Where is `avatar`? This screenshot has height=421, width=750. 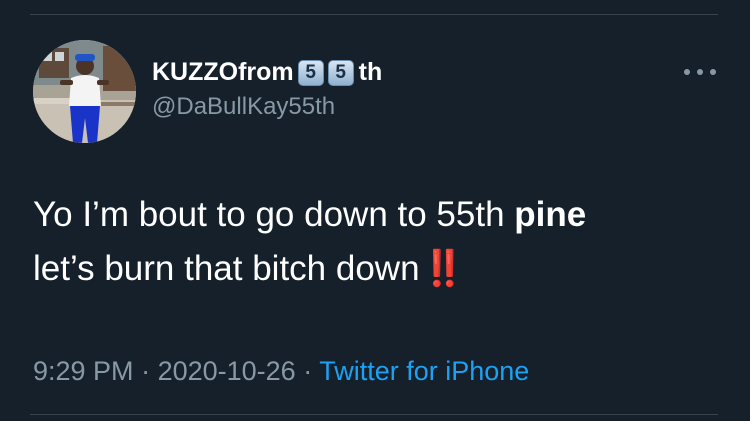
avatar is located at coordinates (84, 91).